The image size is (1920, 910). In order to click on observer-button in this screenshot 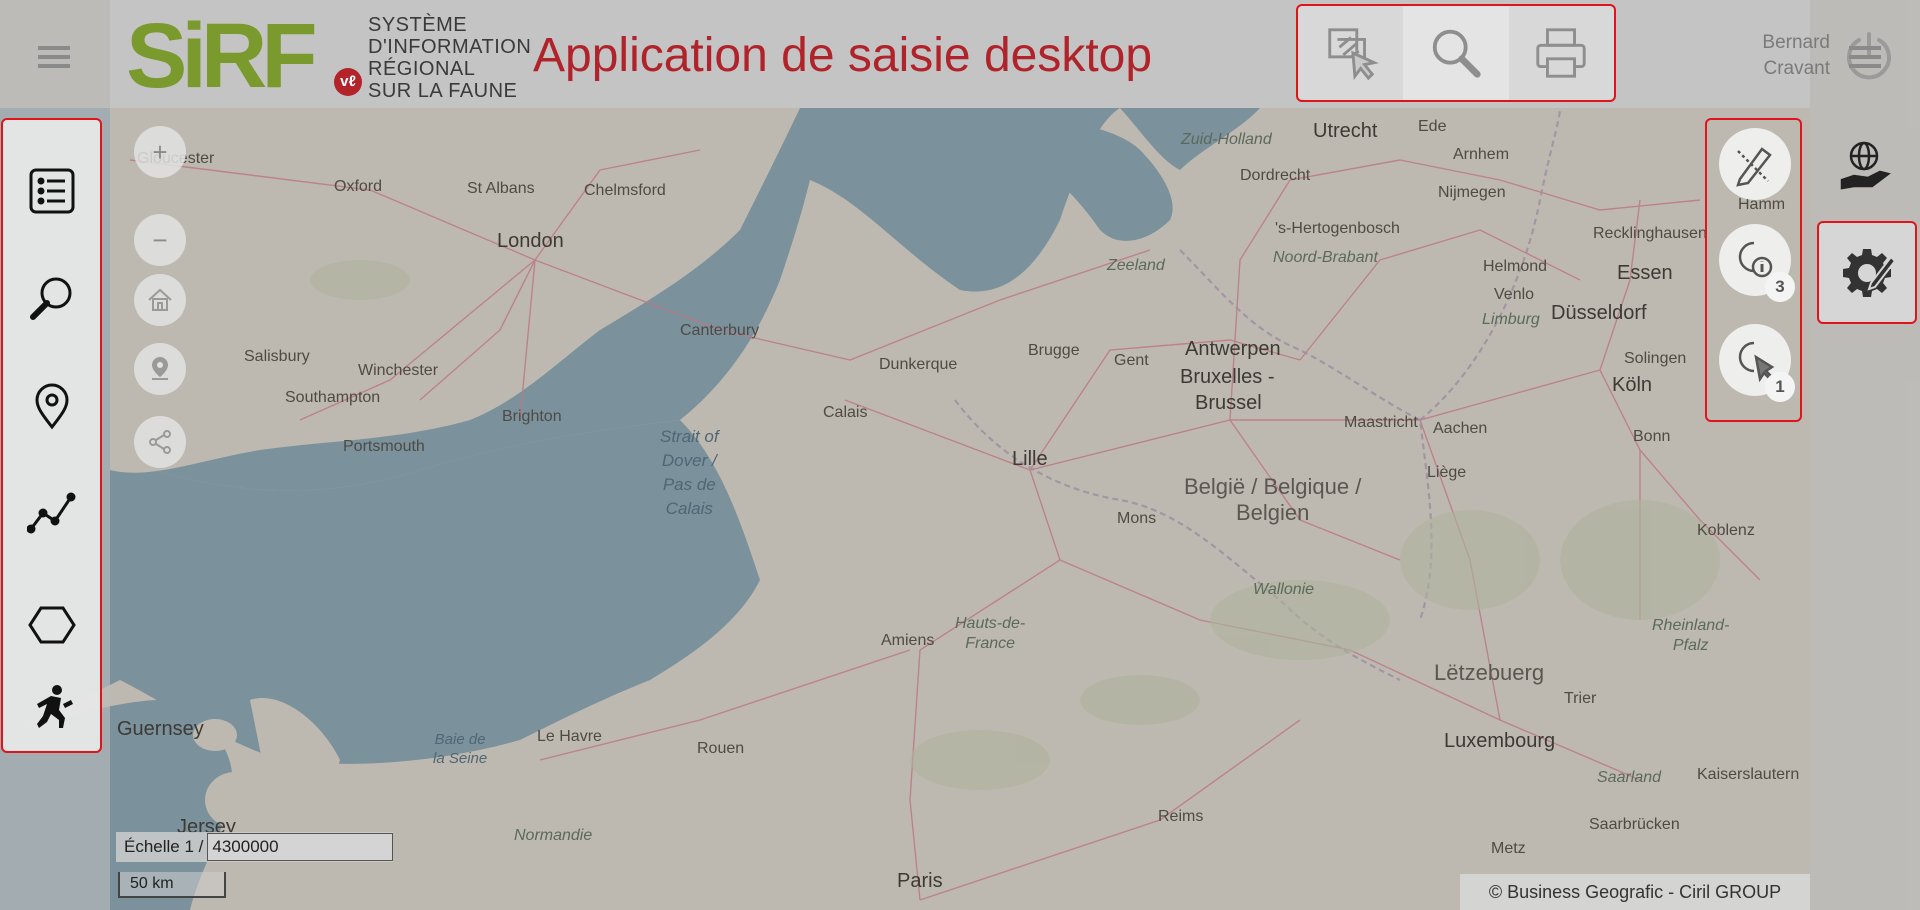, I will do `click(51, 707)`.